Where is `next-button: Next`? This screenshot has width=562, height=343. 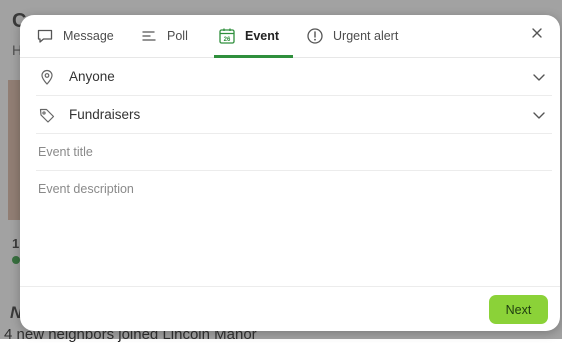 next-button: Next is located at coordinates (518, 309).